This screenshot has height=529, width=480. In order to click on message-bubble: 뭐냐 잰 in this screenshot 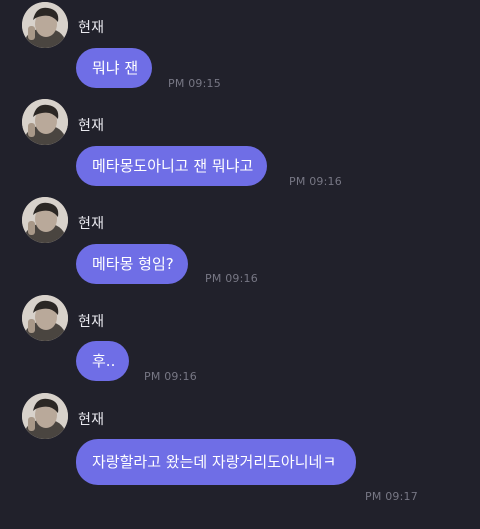, I will do `click(114, 68)`.